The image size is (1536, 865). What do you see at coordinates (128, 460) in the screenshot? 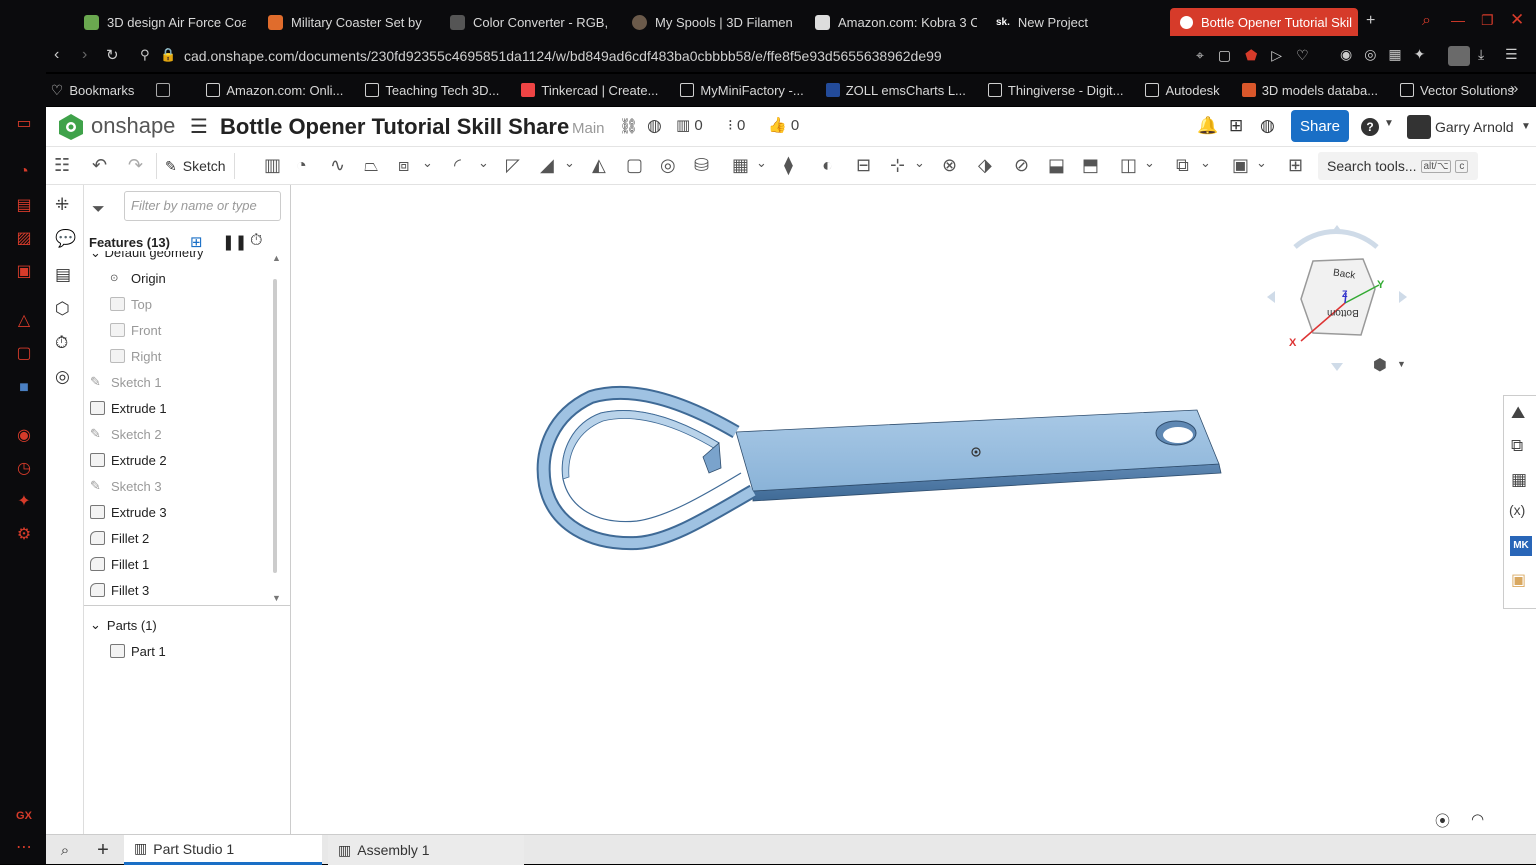
I see `feature-item: Extrude 2` at bounding box center [128, 460].